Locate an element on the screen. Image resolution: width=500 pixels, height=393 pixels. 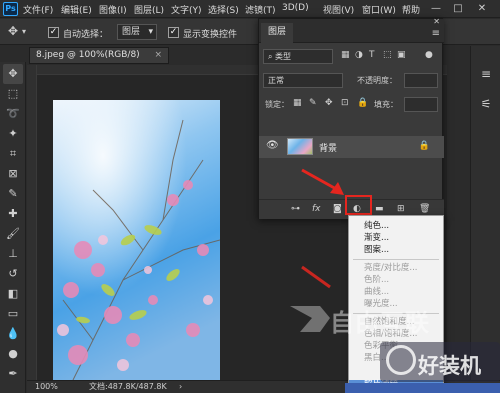
layer-row-background: 👁 背景 🔒 is located at coordinates (351, 147).